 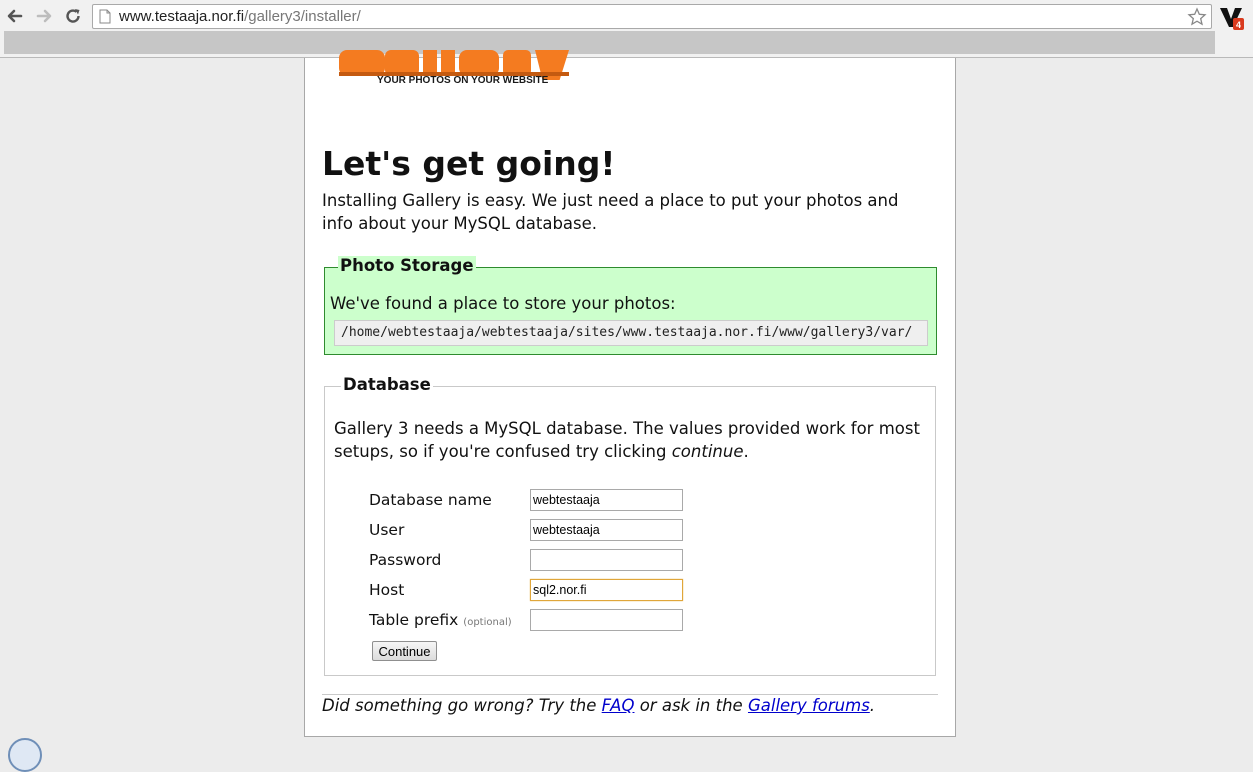 I want to click on reload-button, so click(x=73, y=16).